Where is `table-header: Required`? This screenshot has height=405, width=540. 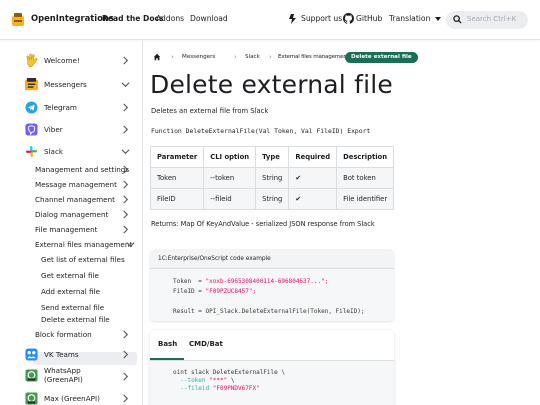 table-header: Required is located at coordinates (313, 157).